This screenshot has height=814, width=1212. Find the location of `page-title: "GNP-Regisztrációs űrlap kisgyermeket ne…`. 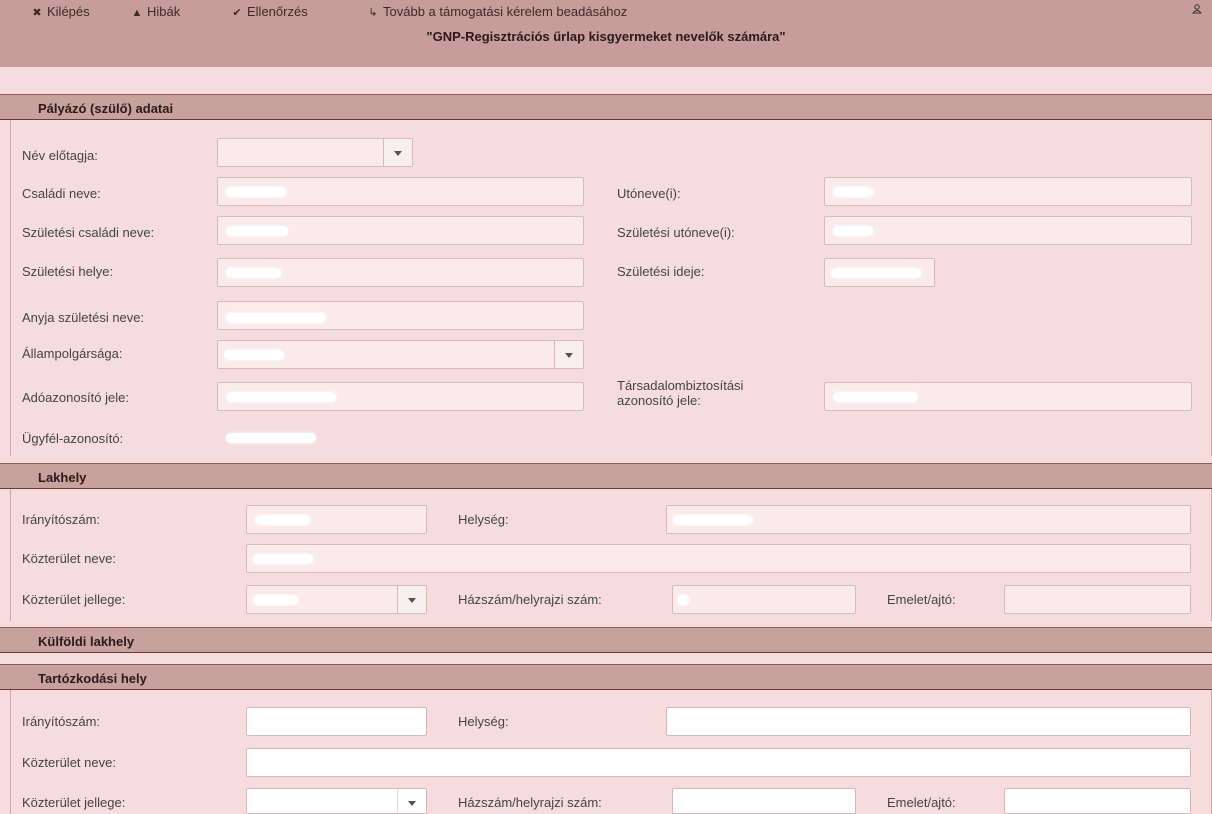

page-title: "GNP-Regisztrációs űrlap kisgyermeket ne… is located at coordinates (606, 36).